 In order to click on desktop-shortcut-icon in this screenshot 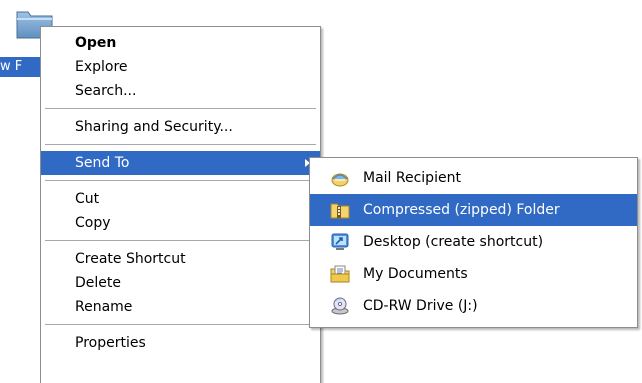, I will do `click(340, 241)`.